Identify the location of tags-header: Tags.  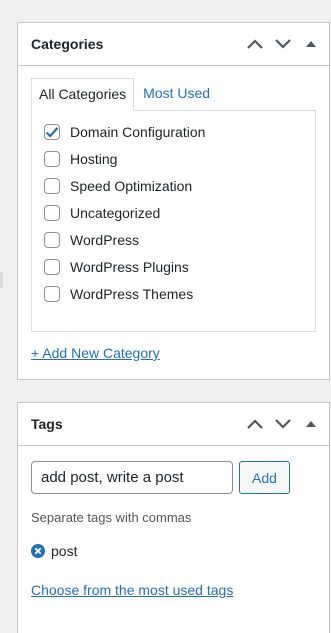
(173, 424).